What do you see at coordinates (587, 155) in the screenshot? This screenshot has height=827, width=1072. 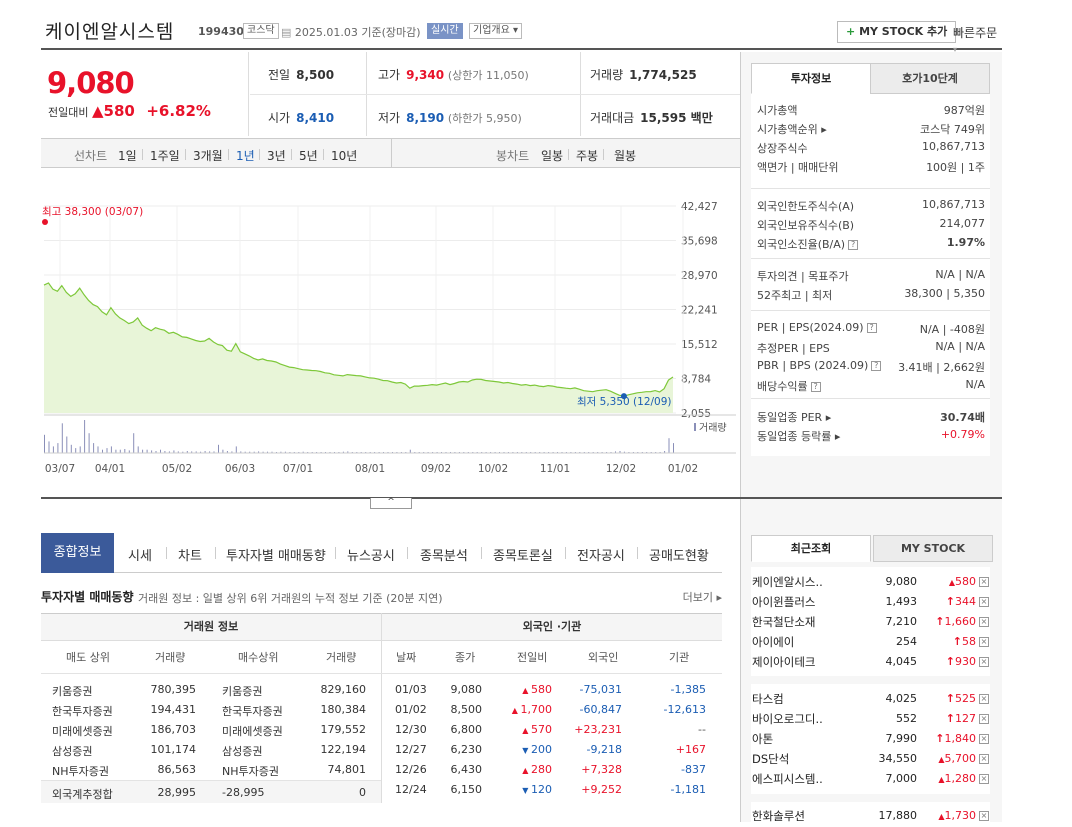 I see `candle-weekly: 주봉` at bounding box center [587, 155].